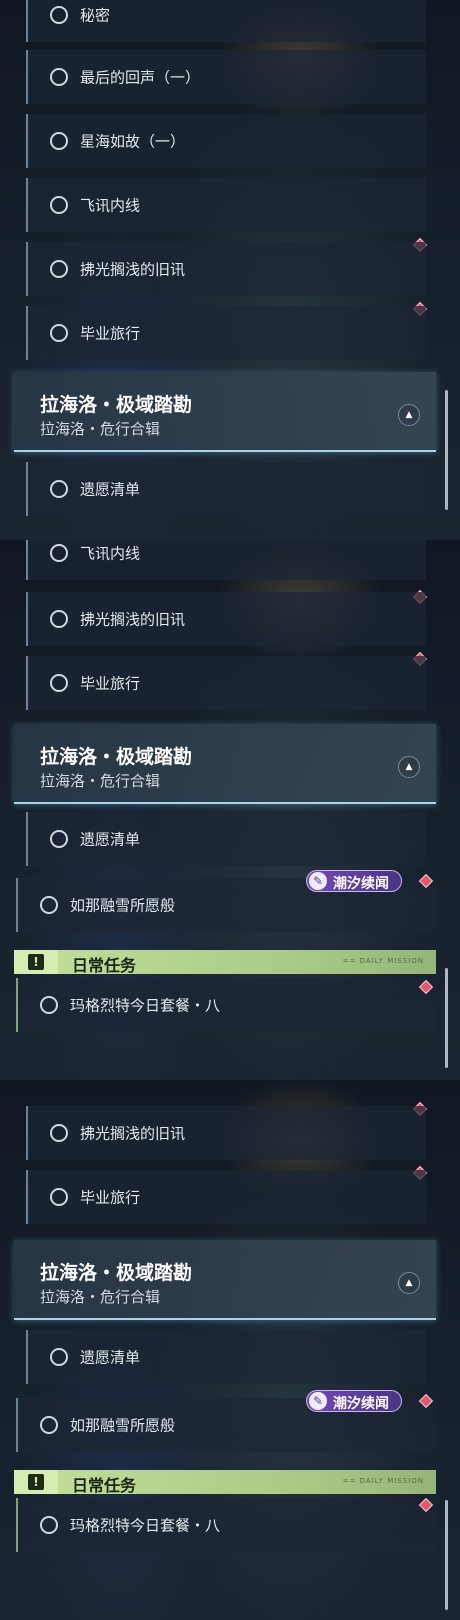 The height and width of the screenshot is (1620, 460). I want to click on quest-label: 最后的回声（一）, so click(140, 77).